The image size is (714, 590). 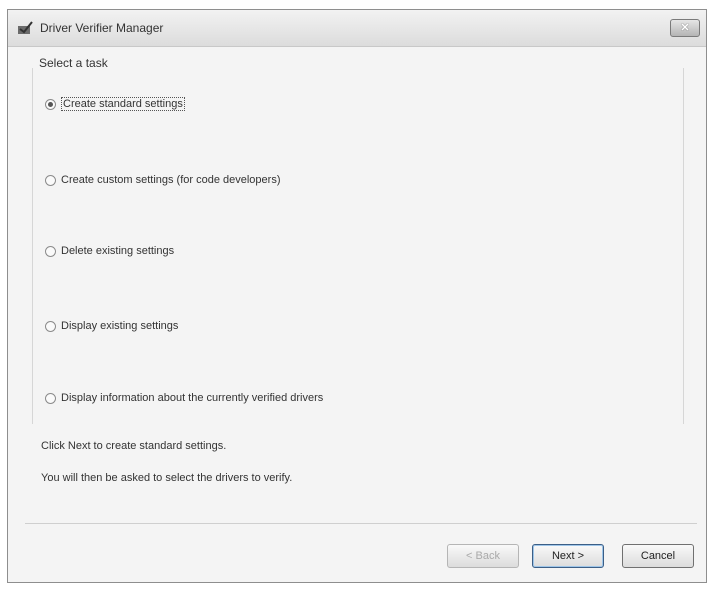 What do you see at coordinates (658, 556) in the screenshot?
I see `cancel-button: Cancel` at bounding box center [658, 556].